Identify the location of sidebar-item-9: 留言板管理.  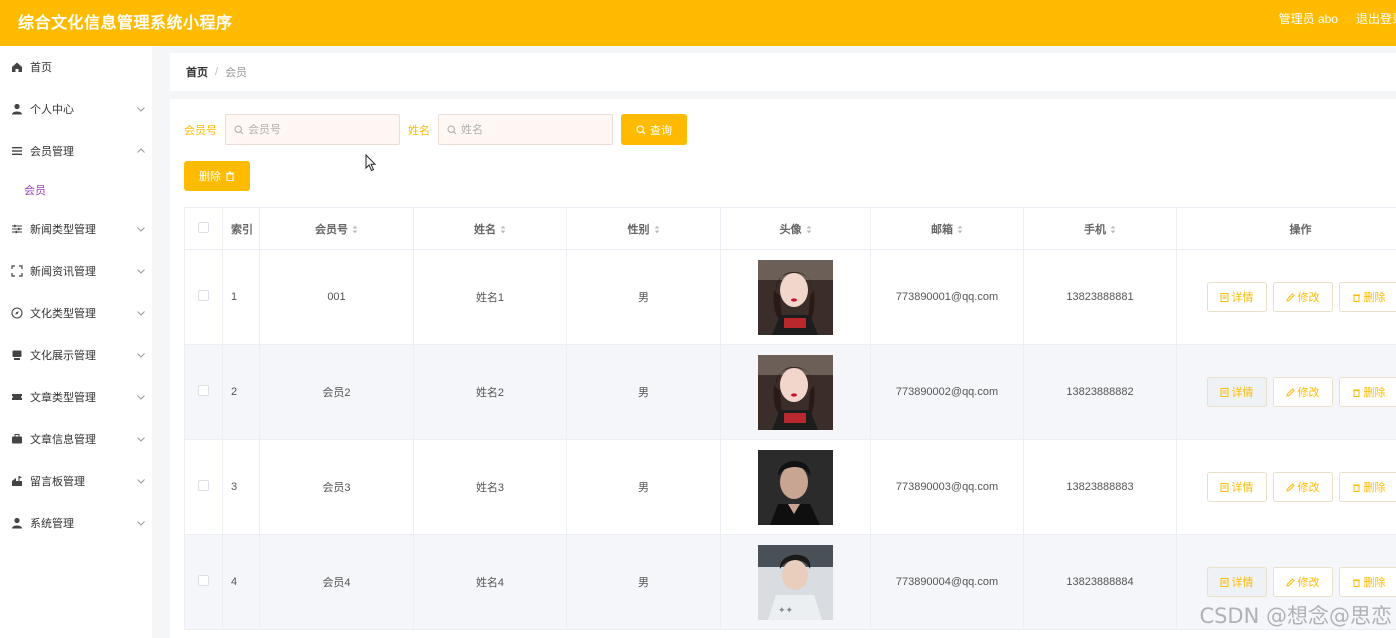
(76, 481).